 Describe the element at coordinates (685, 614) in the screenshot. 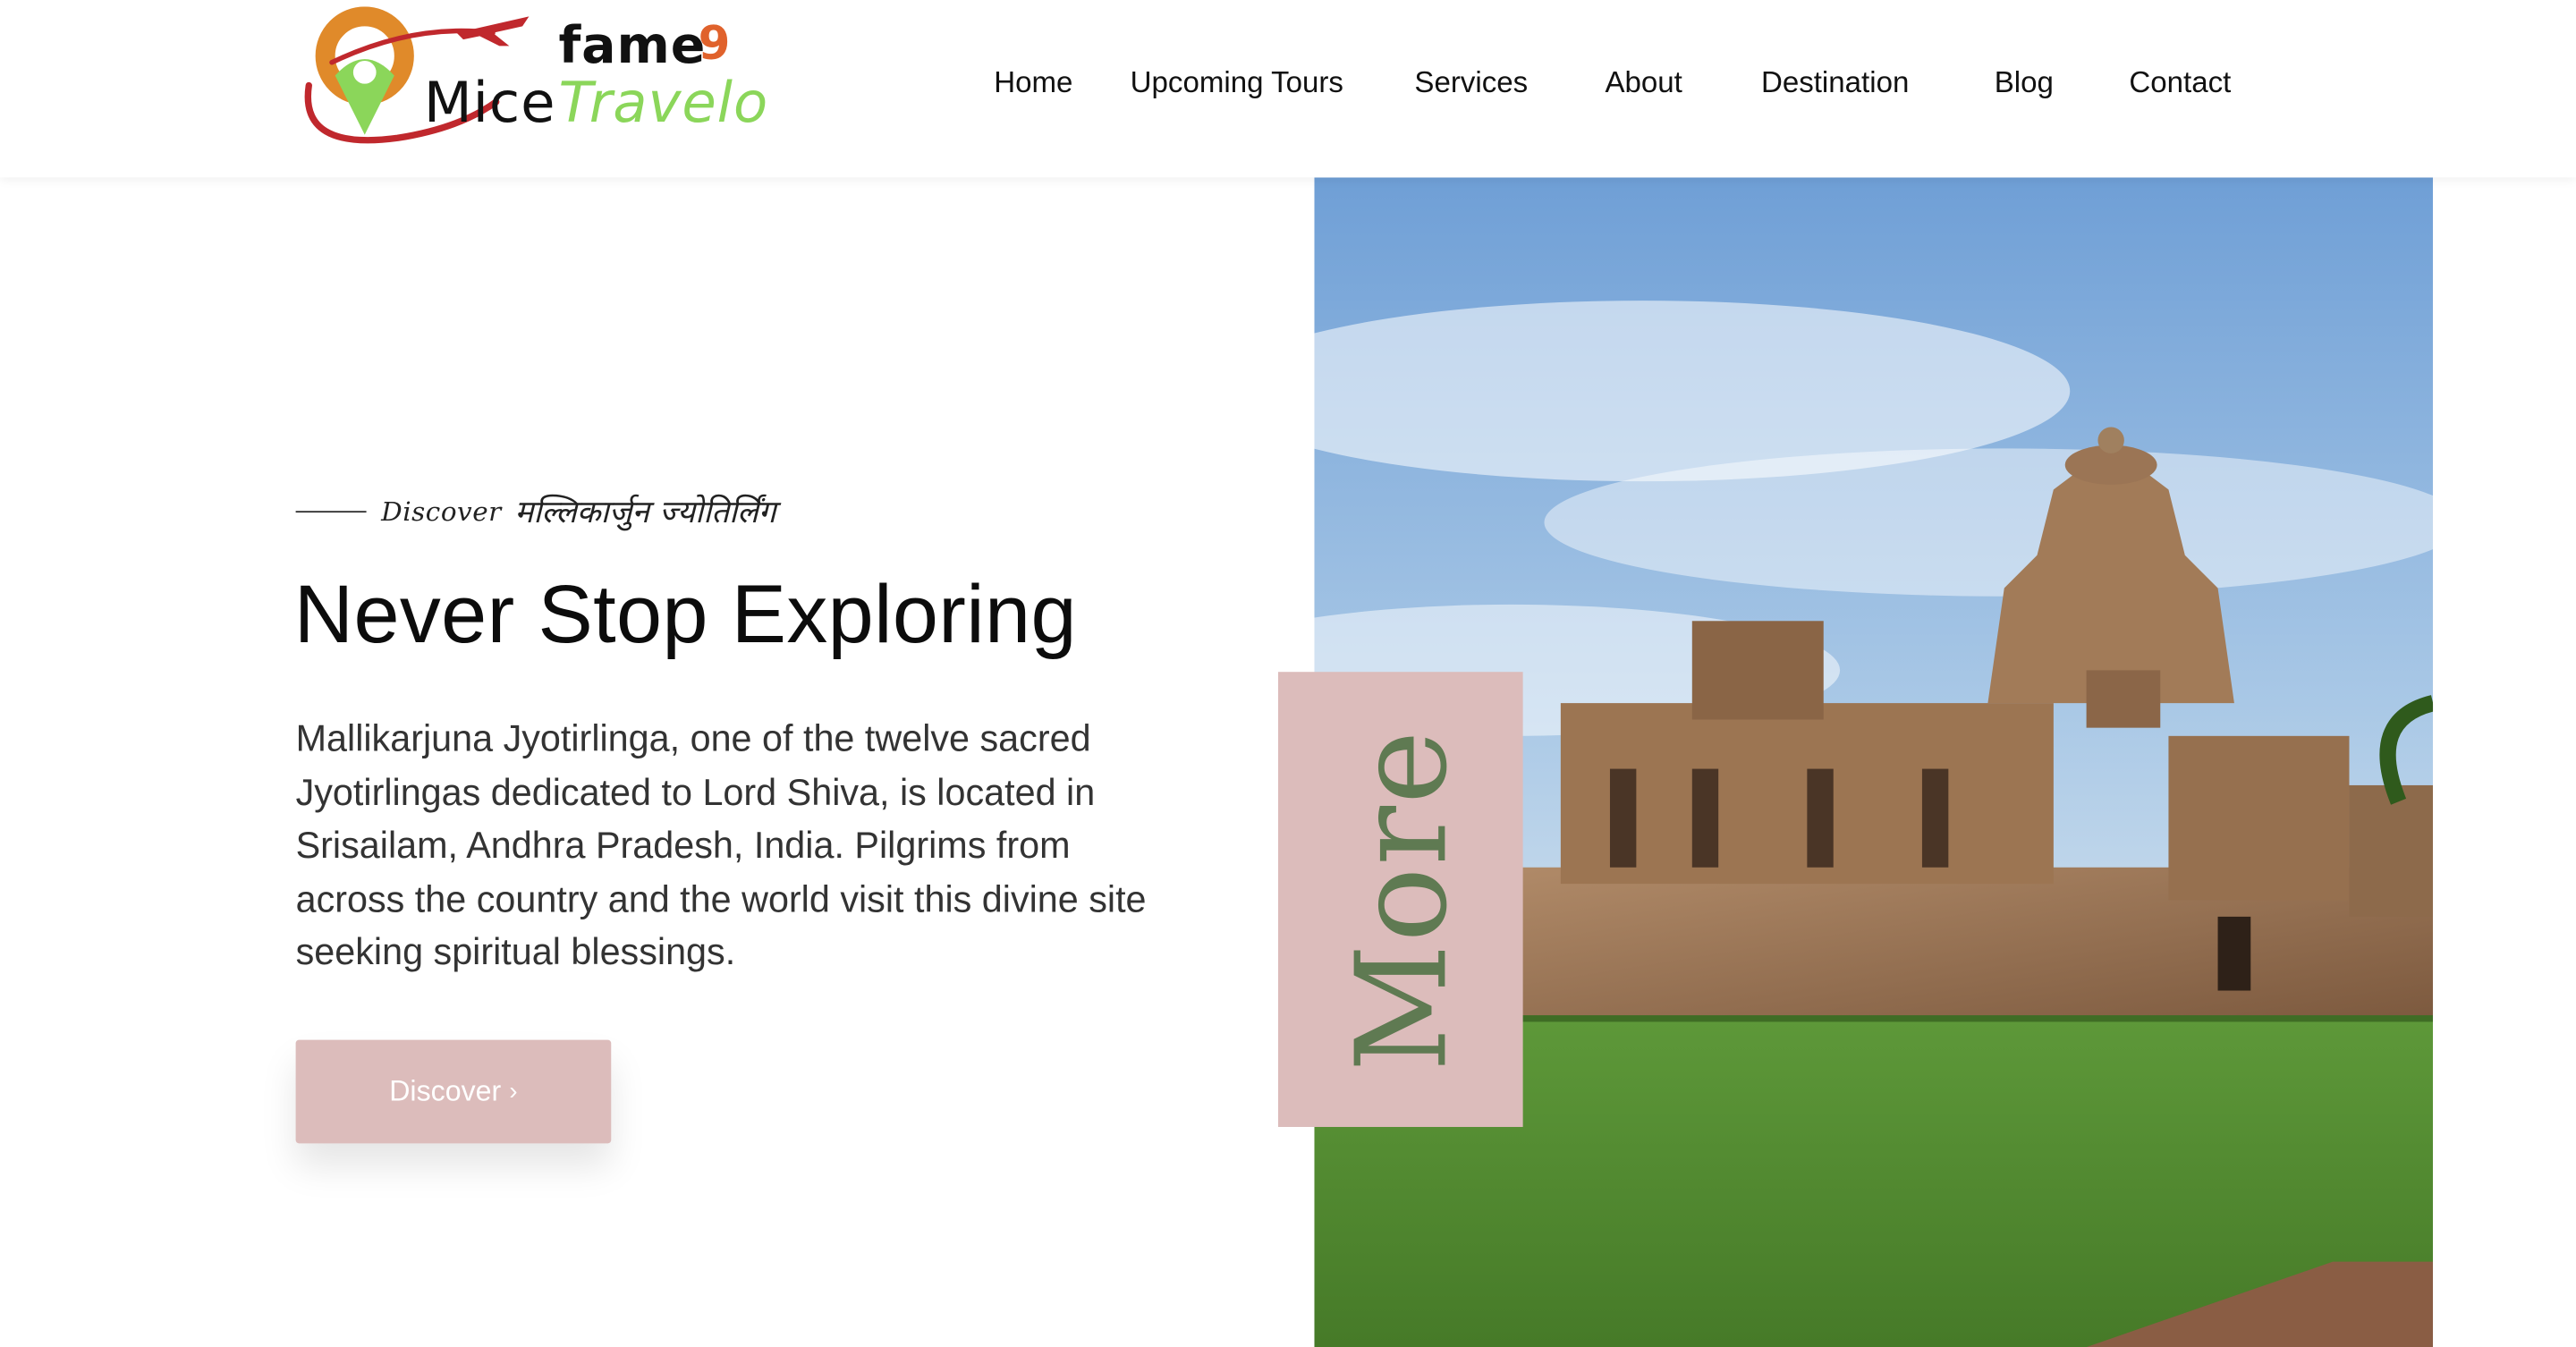

I see `hero-title: Never Stop Exploring` at that location.